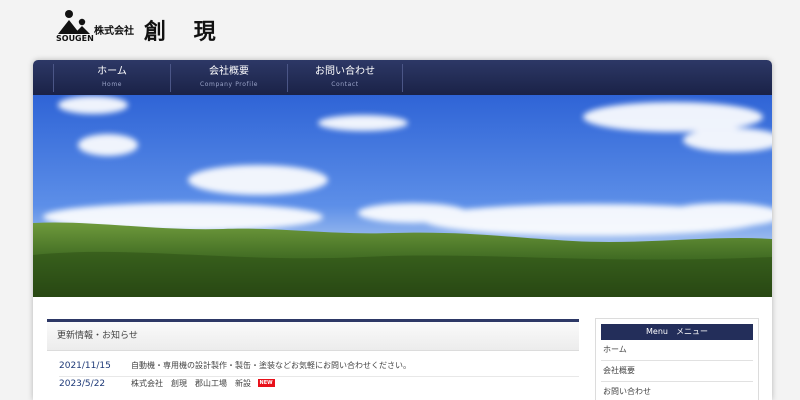 The image size is (800, 400). Describe the element at coordinates (345, 77) in the screenshot. I see `nav-item-contact: お問い合わせ Contact` at that location.